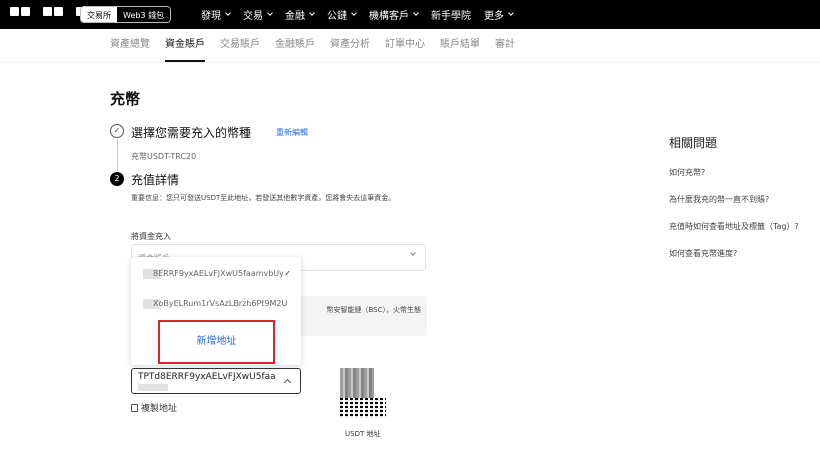 This screenshot has height=458, width=820. What do you see at coordinates (410, 62) in the screenshot?
I see `subnav-divider` at bounding box center [410, 62].